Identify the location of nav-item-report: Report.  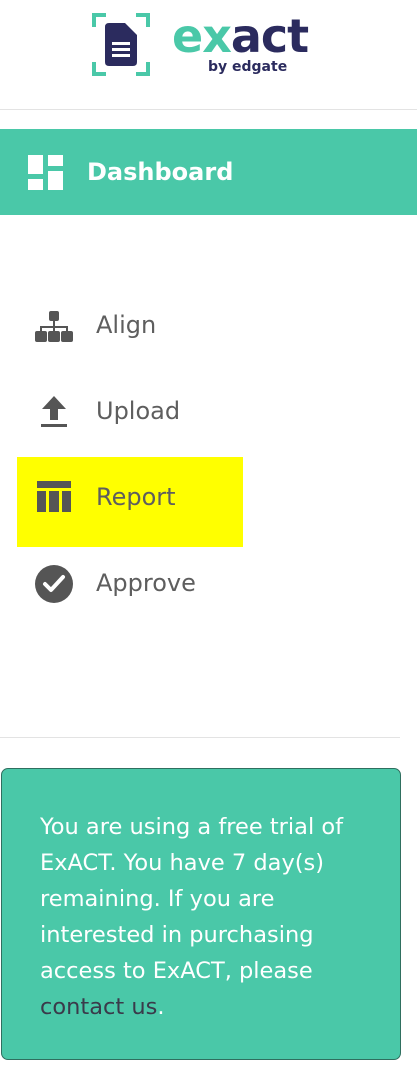
(130, 502).